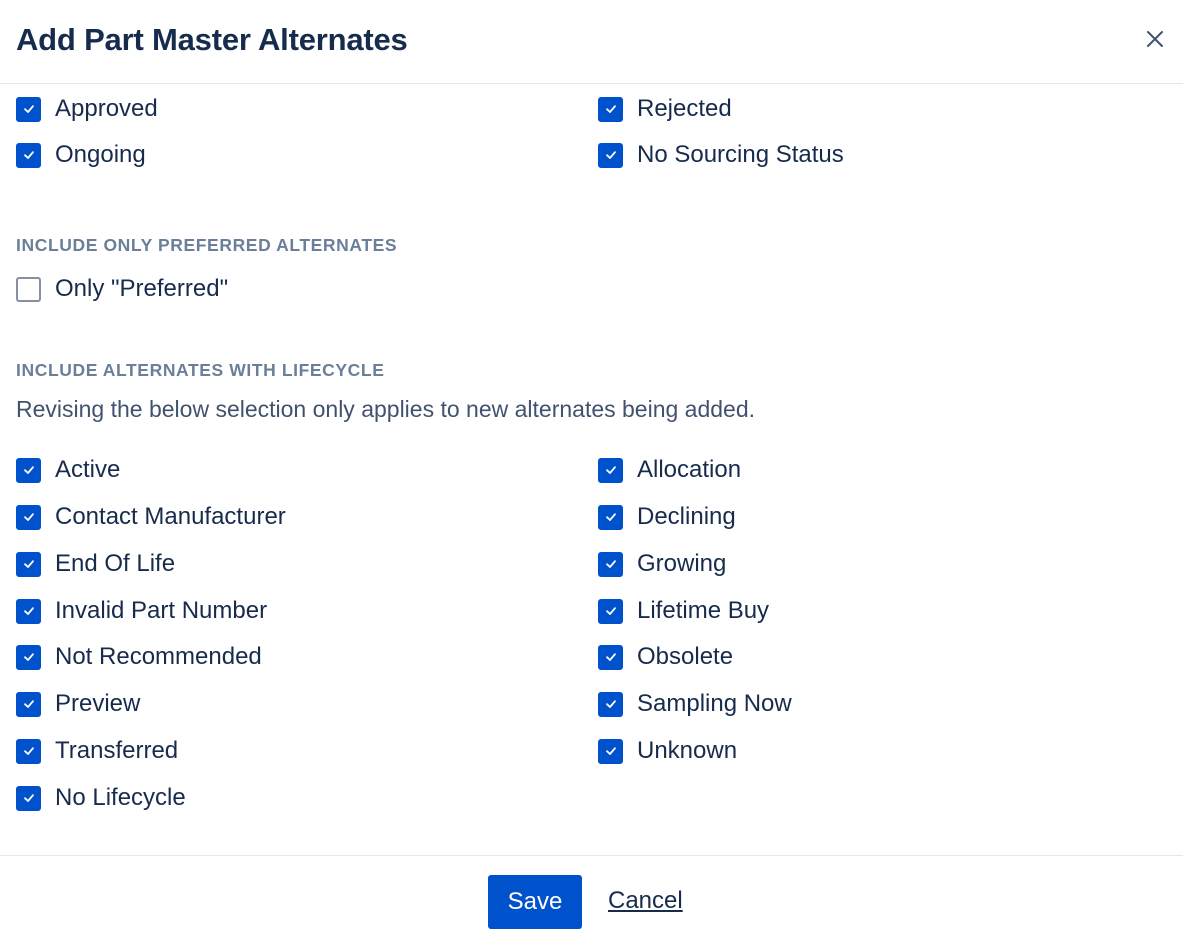 This screenshot has width=1183, height=932. I want to click on checkbox-label: Unknown, so click(687, 750).